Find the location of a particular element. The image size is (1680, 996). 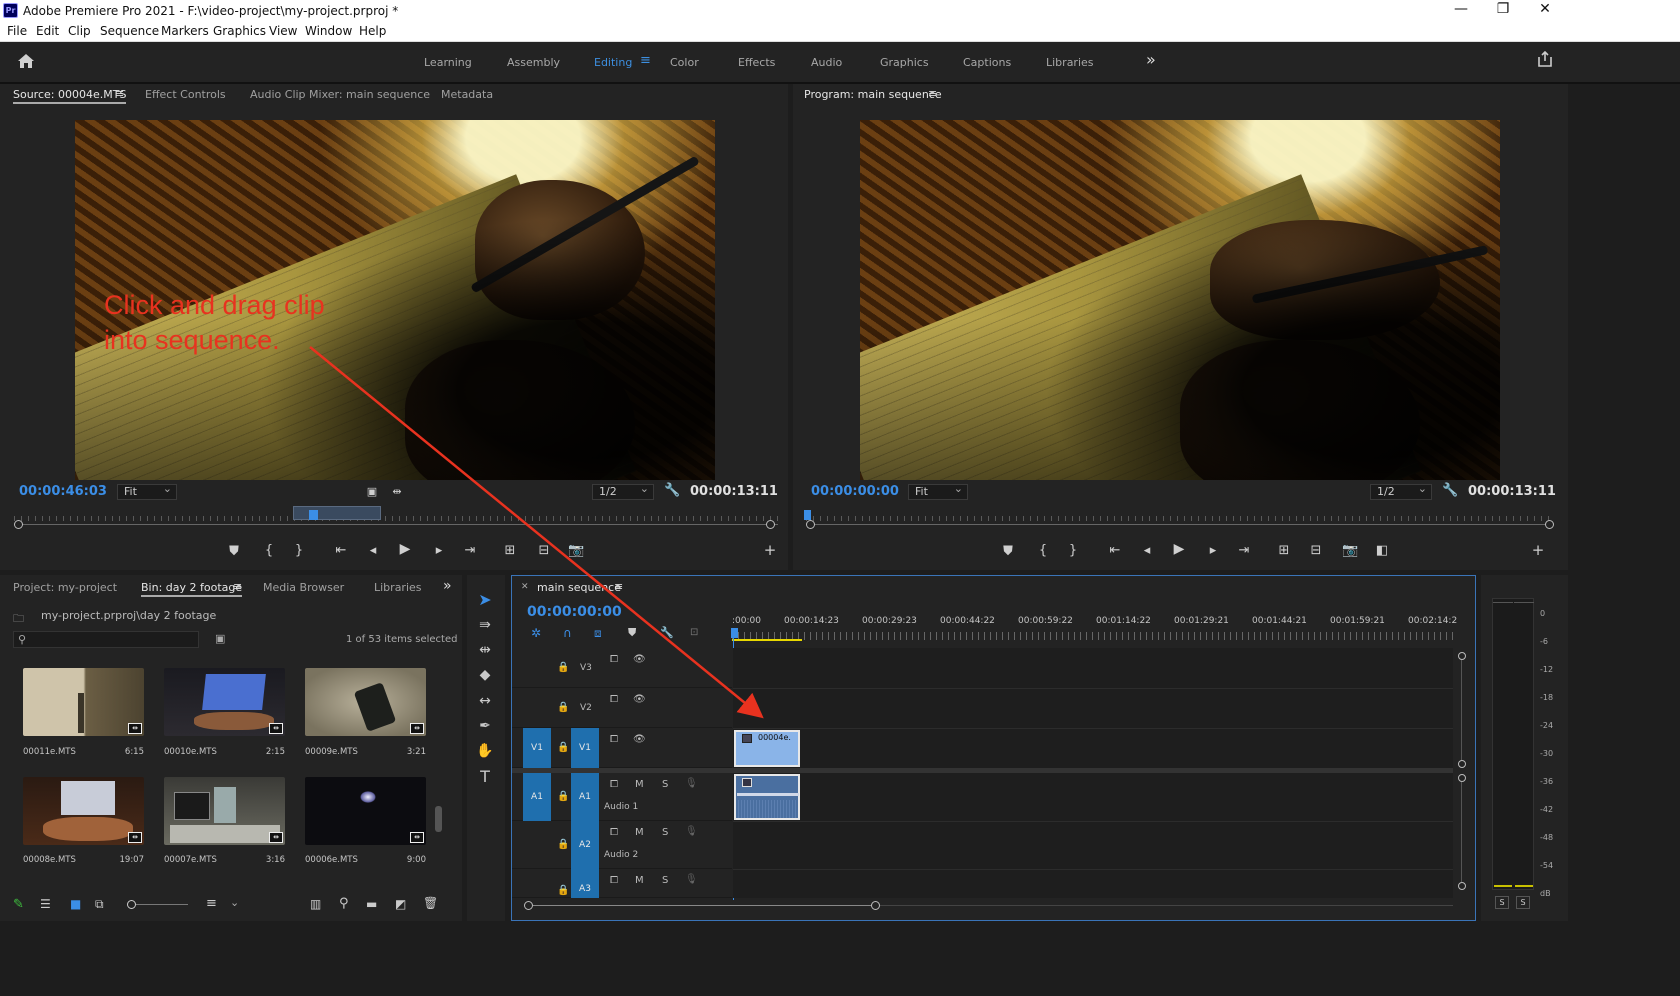

audio-clip is located at coordinates (767, 797).